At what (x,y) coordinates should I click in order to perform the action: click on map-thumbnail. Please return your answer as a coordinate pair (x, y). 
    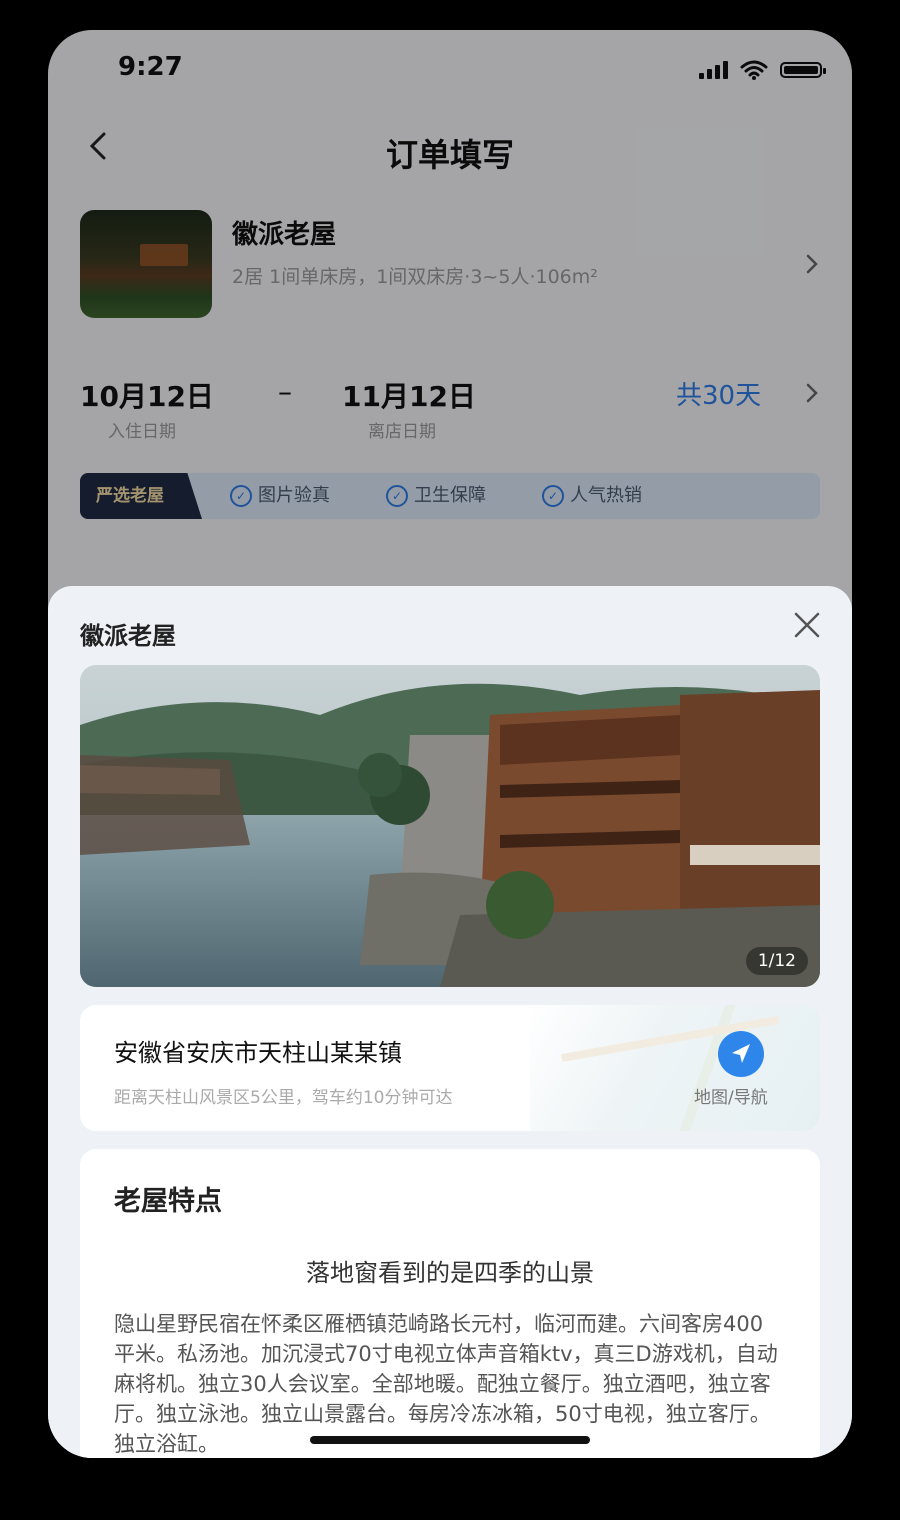
    Looking at the image, I should click on (675, 1068).